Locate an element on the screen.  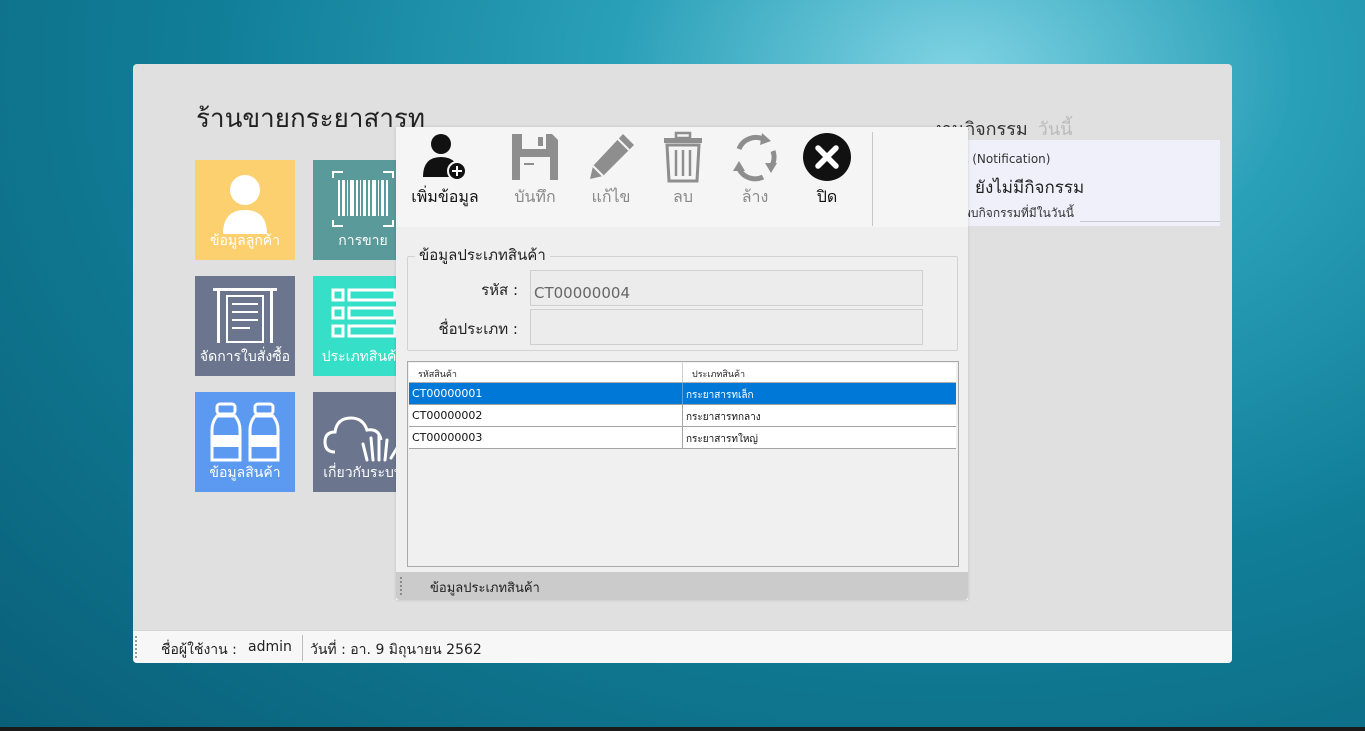
clear-button: ล้าง is located at coordinates (755, 172).